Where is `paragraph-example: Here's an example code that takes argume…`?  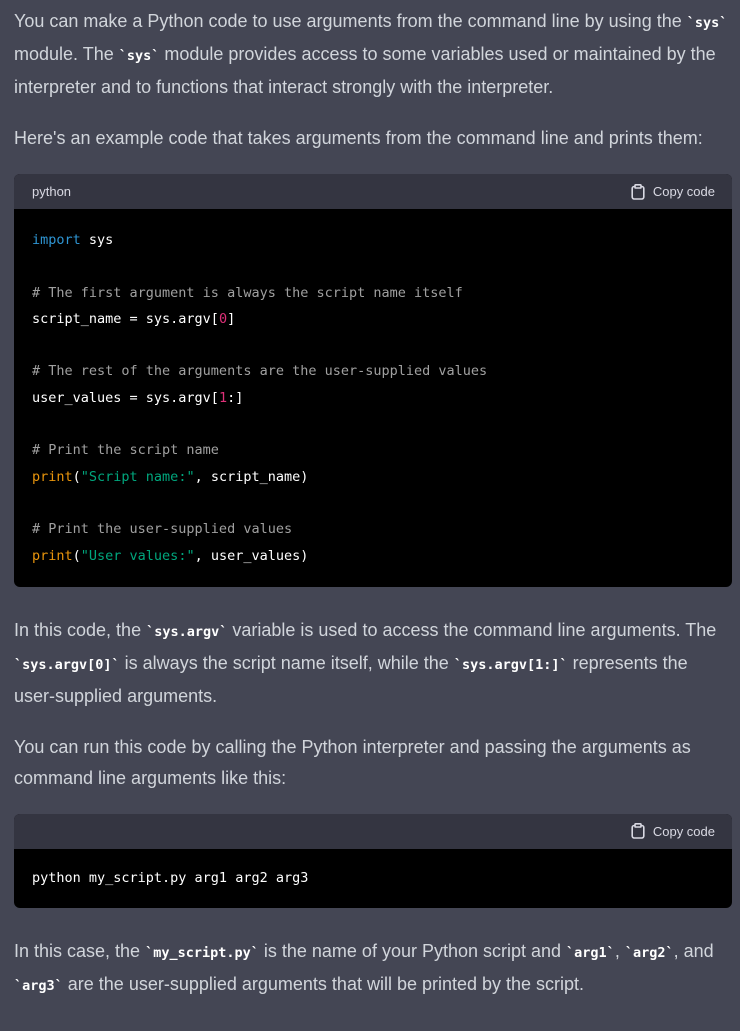
paragraph-example: Here's an example code that takes argume… is located at coordinates (358, 138).